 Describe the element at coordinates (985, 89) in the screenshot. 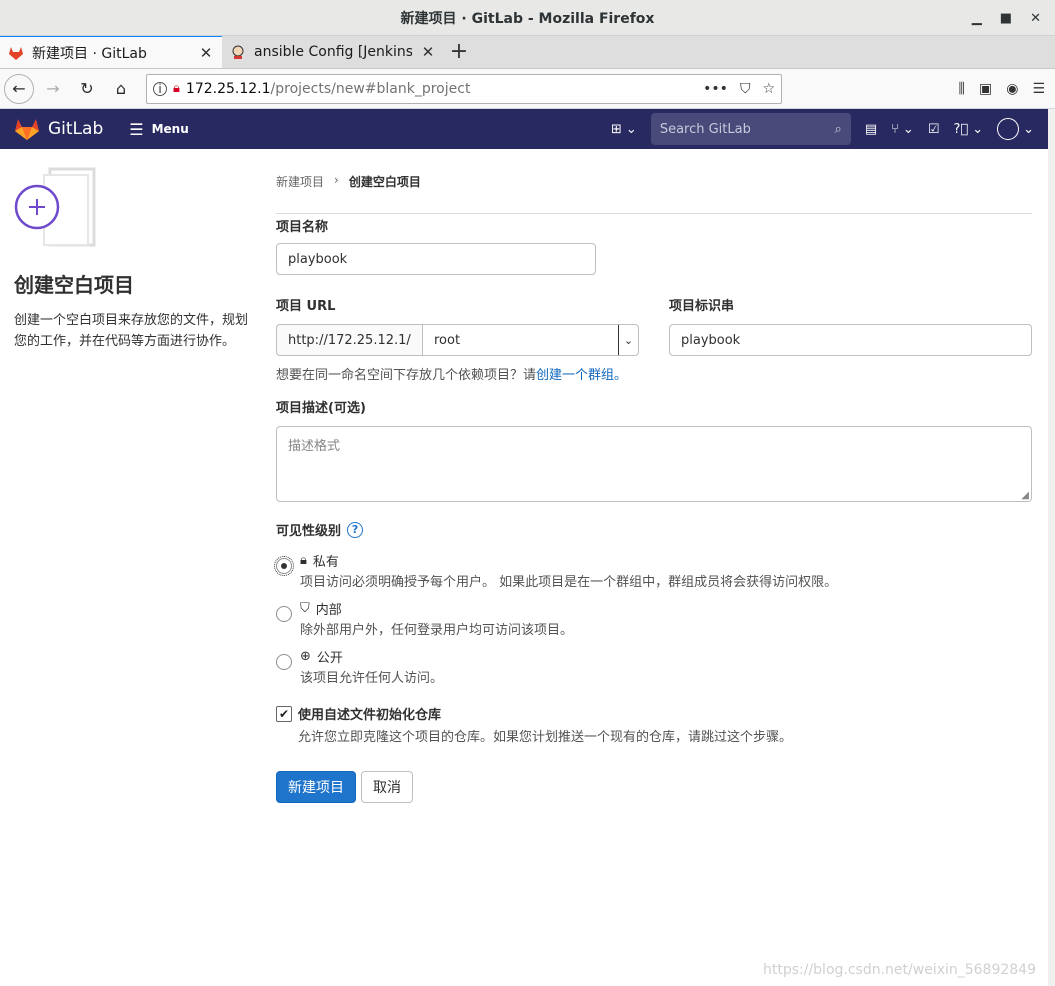

I see `sidebar-toggle-icon: ▣` at that location.